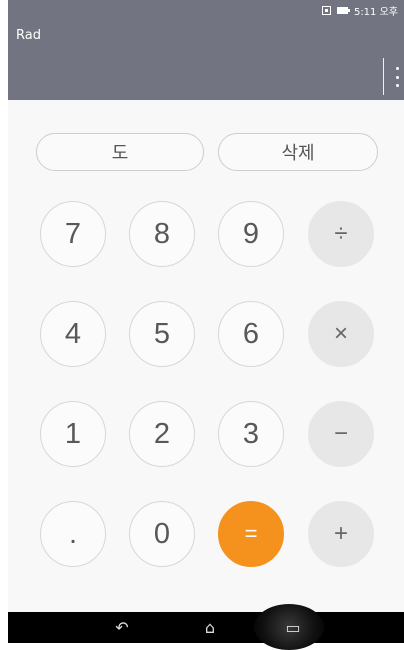 This screenshot has height=650, width=404. Describe the element at coordinates (343, 10) in the screenshot. I see `battery-icon` at that location.